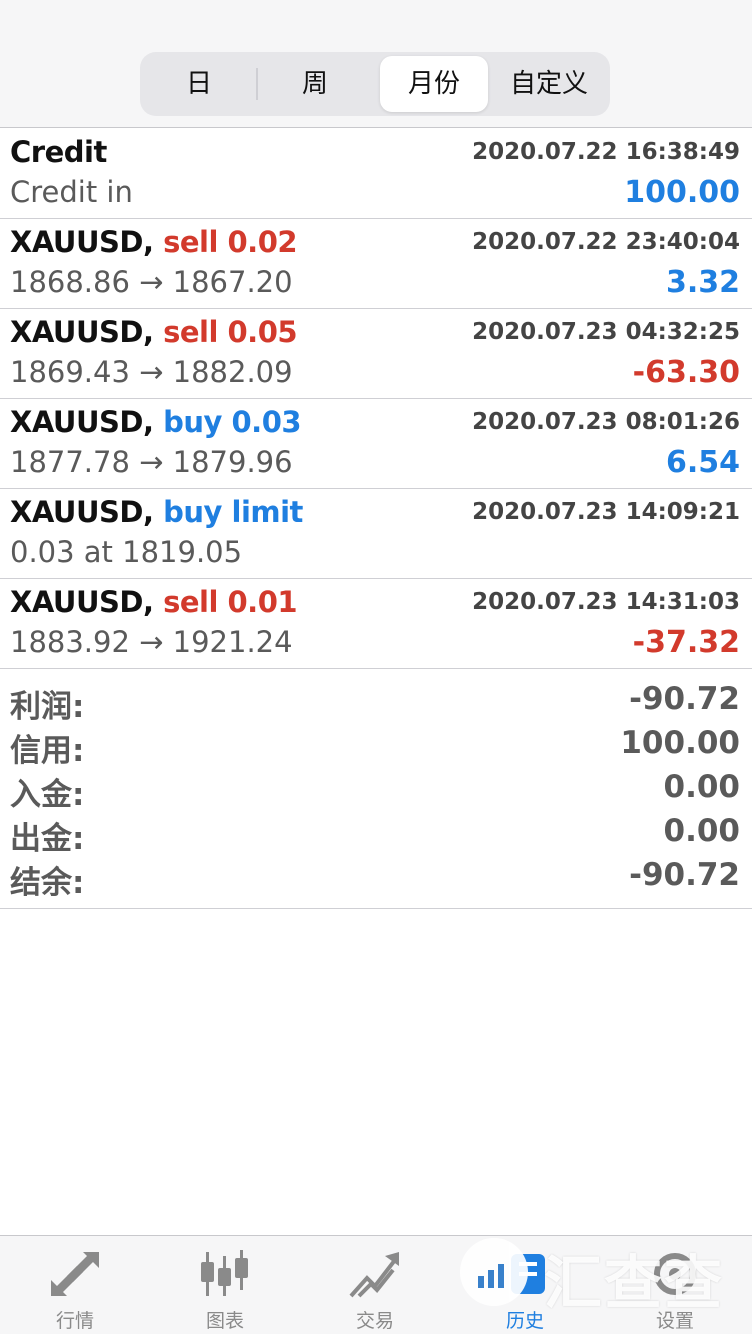 The width and height of the screenshot is (752, 1335). Describe the element at coordinates (491, 1276) in the screenshot. I see `watermark-chart-icon` at that location.